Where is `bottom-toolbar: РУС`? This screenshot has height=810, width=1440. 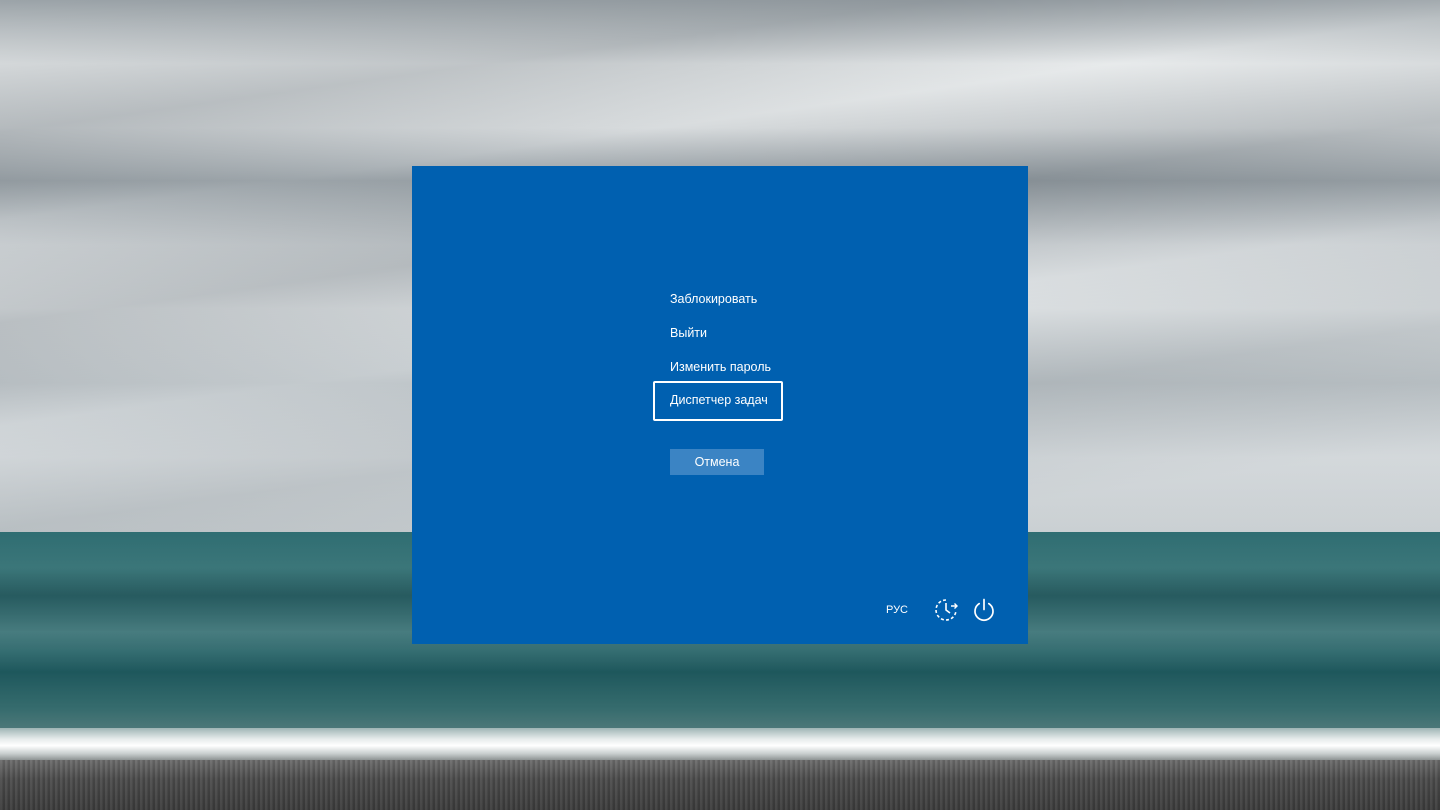 bottom-toolbar: РУС is located at coordinates (942, 610).